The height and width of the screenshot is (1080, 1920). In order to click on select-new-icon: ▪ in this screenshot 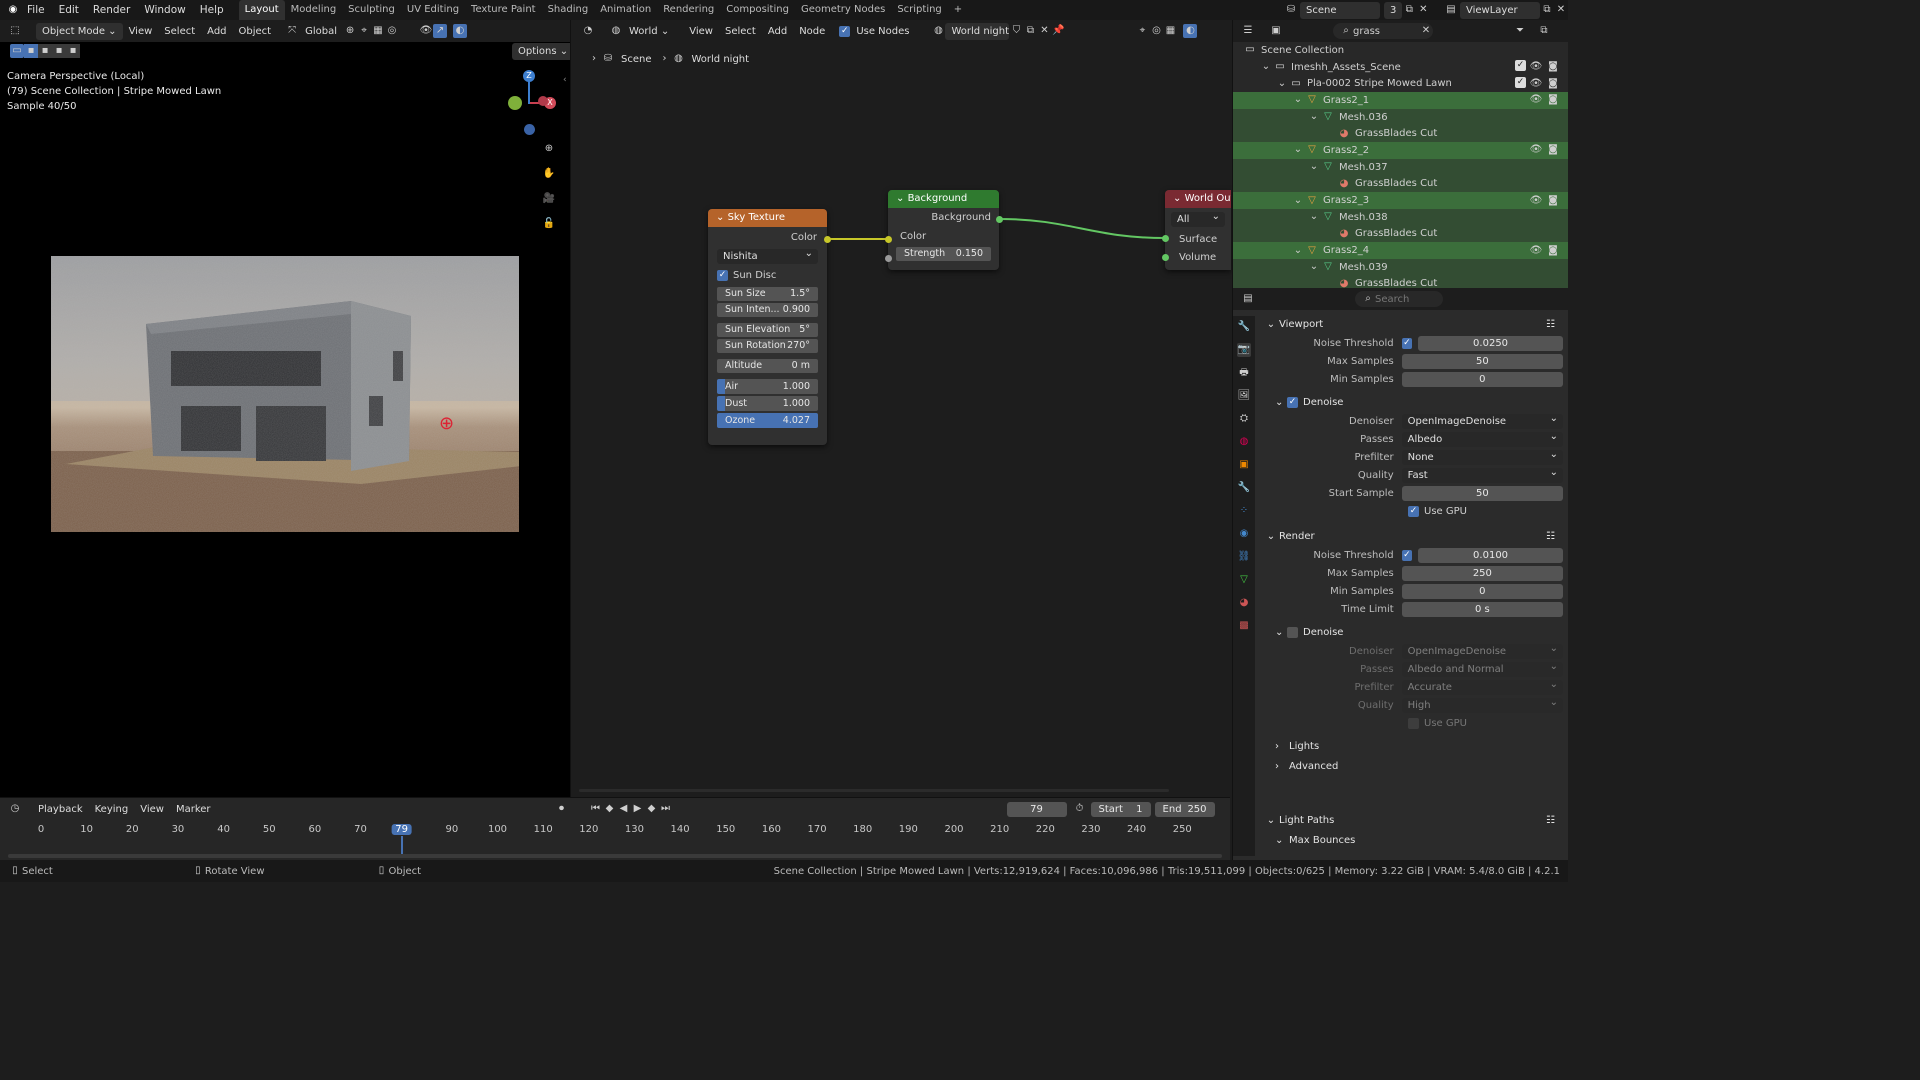, I will do `click(31, 51)`.